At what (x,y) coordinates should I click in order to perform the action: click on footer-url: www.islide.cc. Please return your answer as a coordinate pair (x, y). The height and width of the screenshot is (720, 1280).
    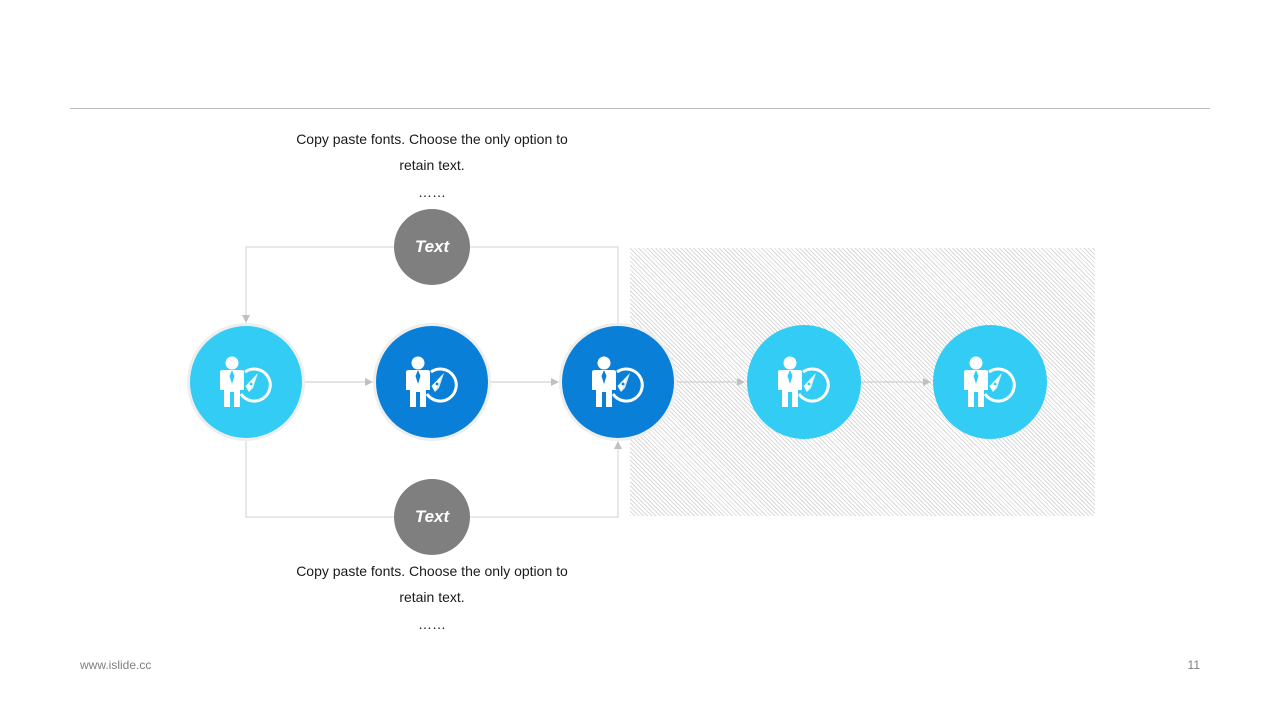
    Looking at the image, I should click on (116, 665).